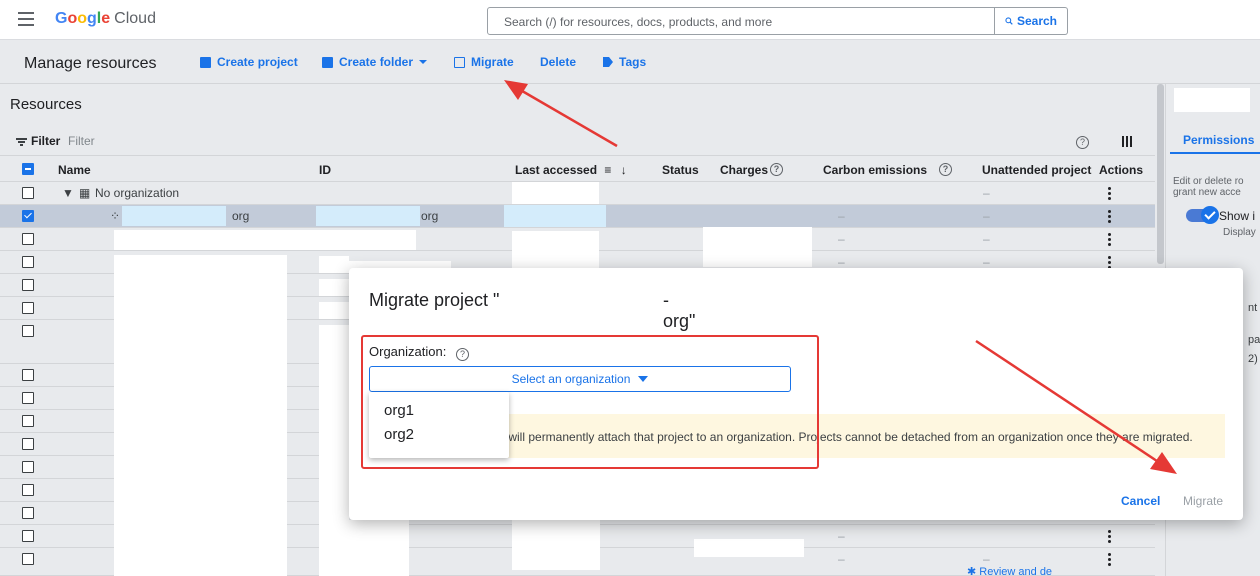  Describe the element at coordinates (1254, 340) in the screenshot. I see `panel-text-fragment: pa` at that location.